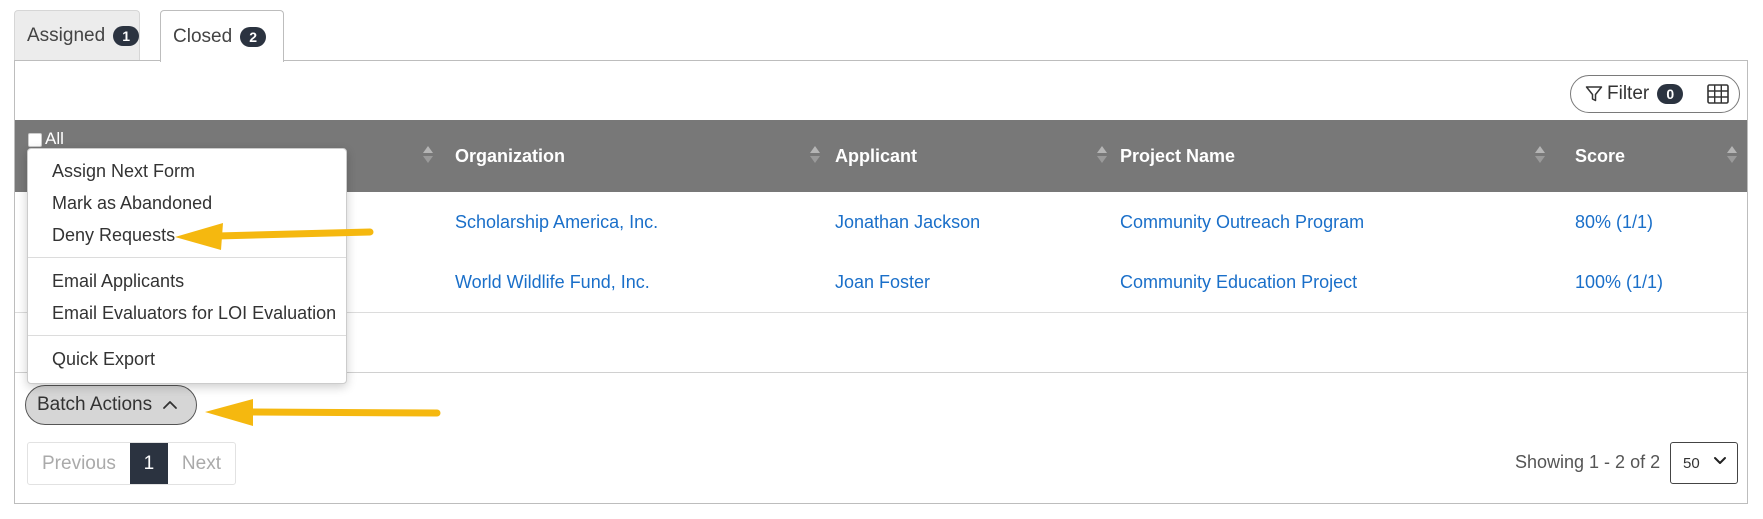  Describe the element at coordinates (1691, 463) in the screenshot. I see `per-page-value: 50` at that location.